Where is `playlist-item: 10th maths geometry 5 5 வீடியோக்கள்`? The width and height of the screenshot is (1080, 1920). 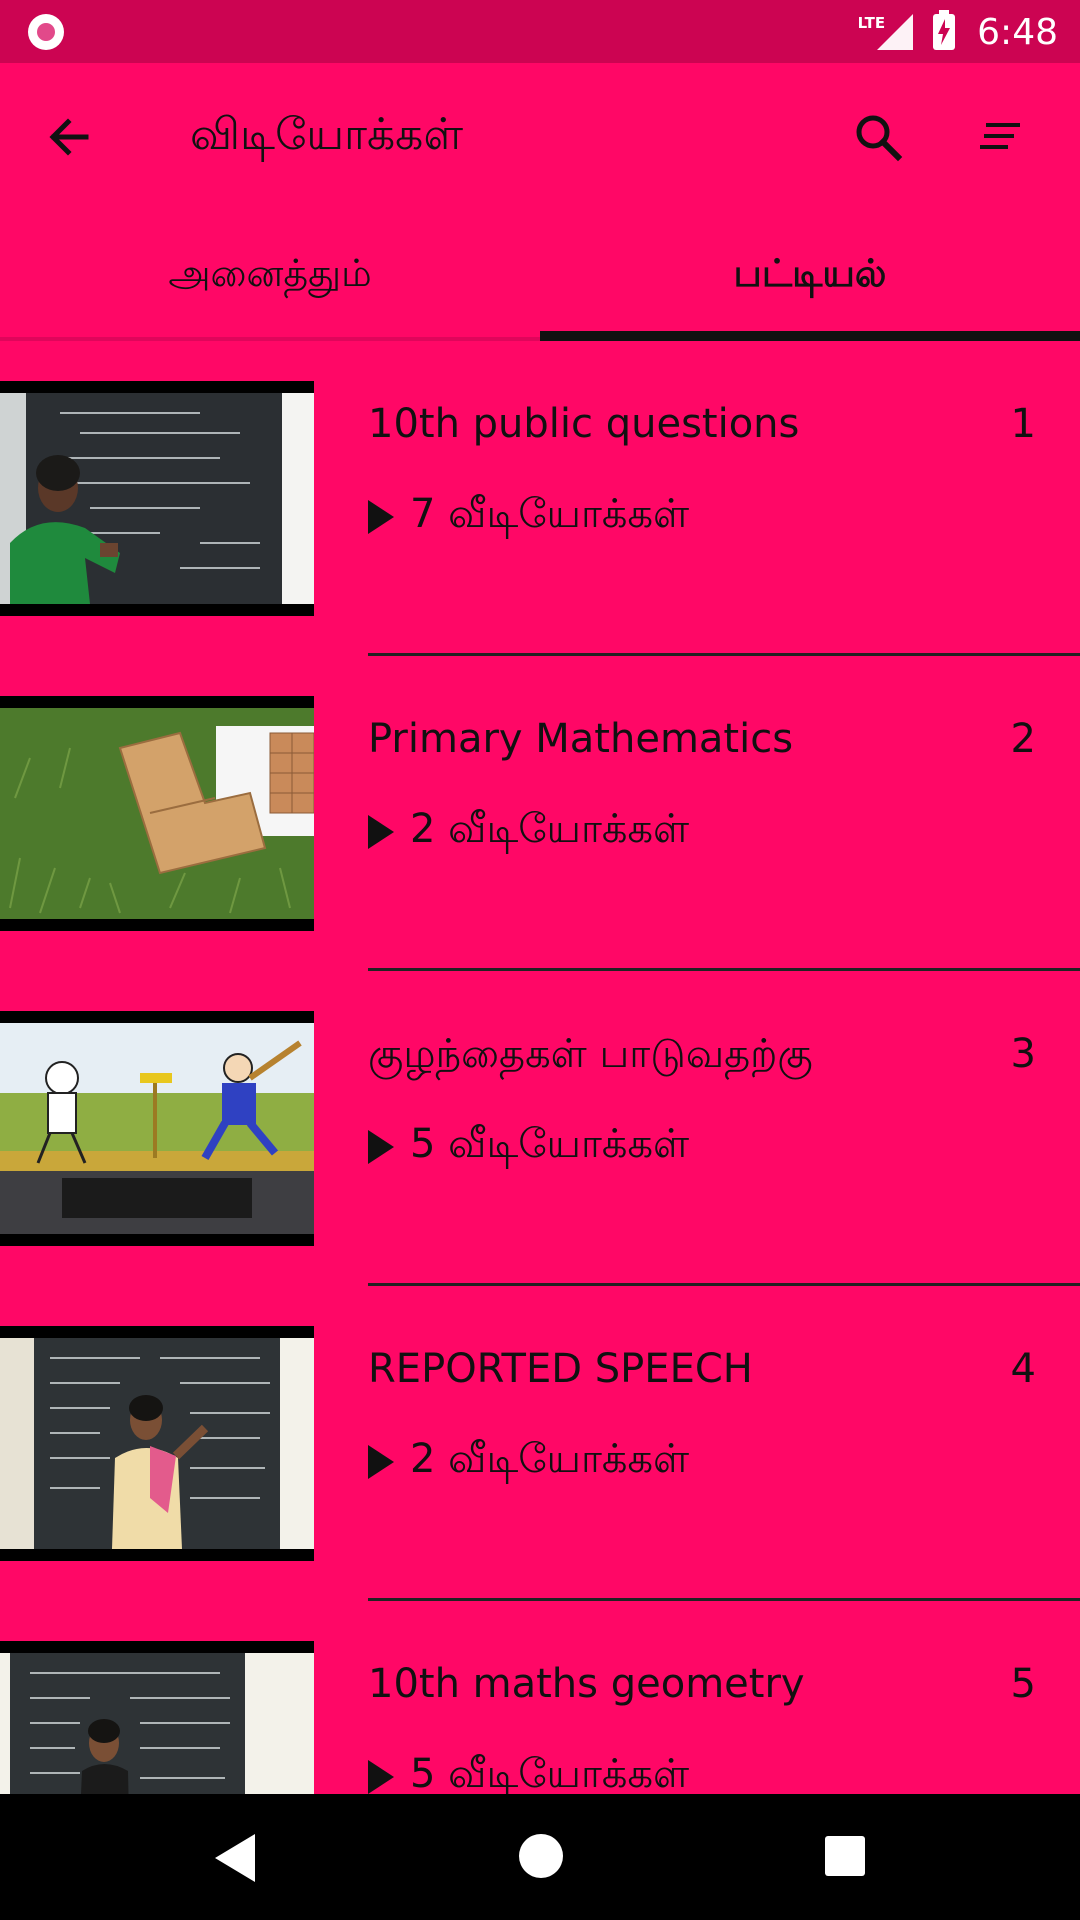 playlist-item: 10th maths geometry 5 5 வீடியோக்கள் is located at coordinates (540, 1697).